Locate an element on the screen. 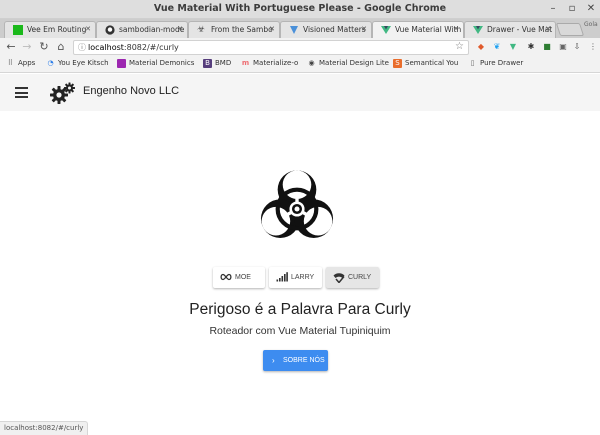  toggle-label: Moe is located at coordinates (243, 277).